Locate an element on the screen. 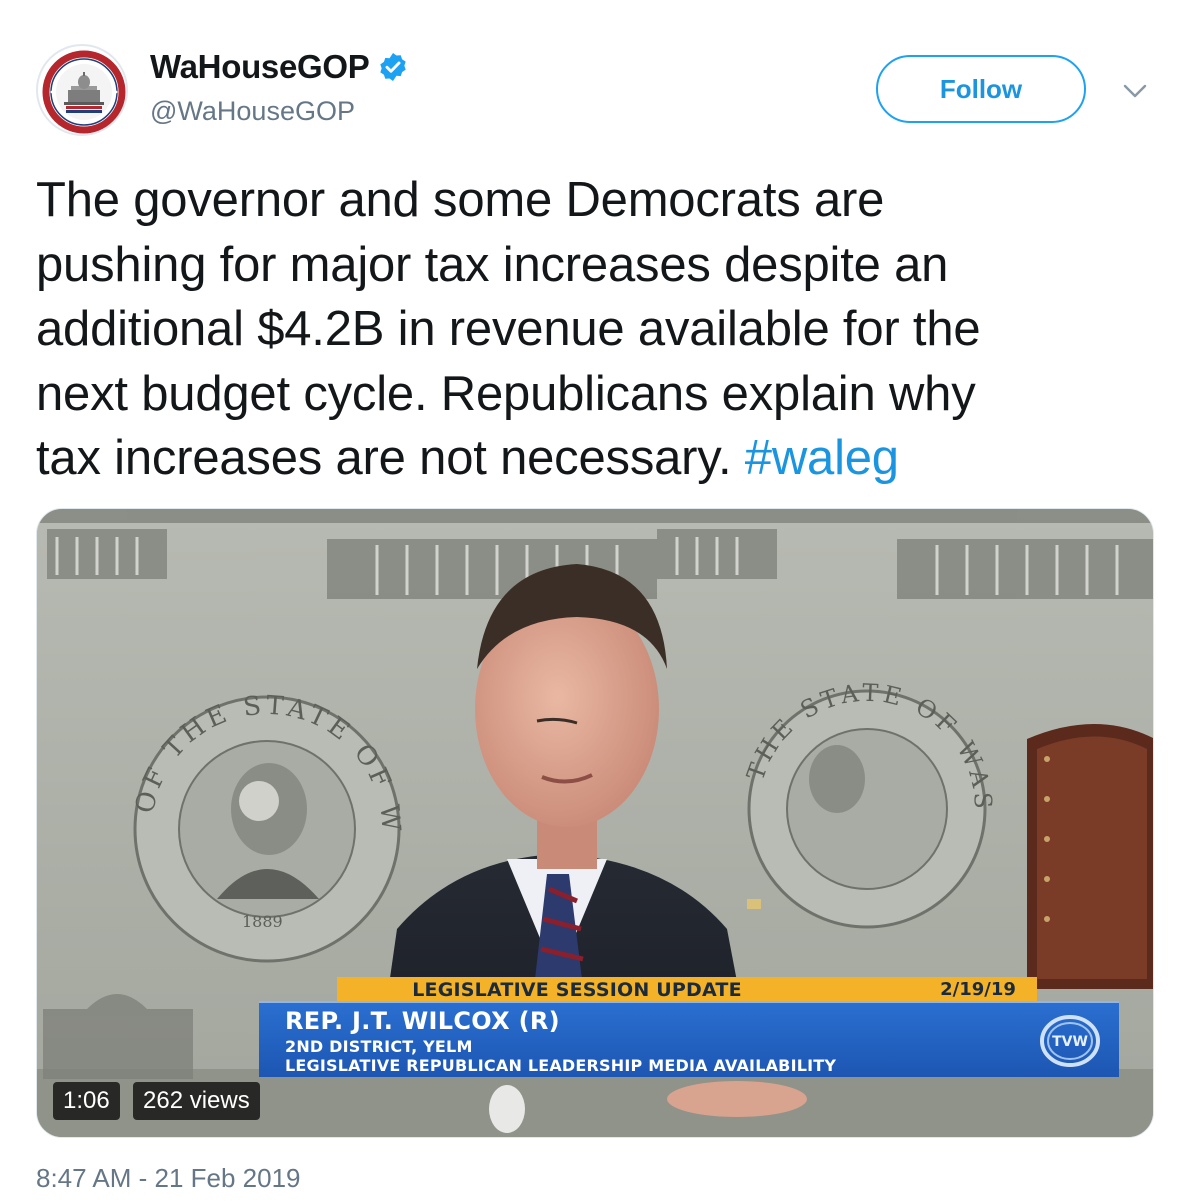 This screenshot has width=1196, height=1204. verified-badge-icon is located at coordinates (393, 67).